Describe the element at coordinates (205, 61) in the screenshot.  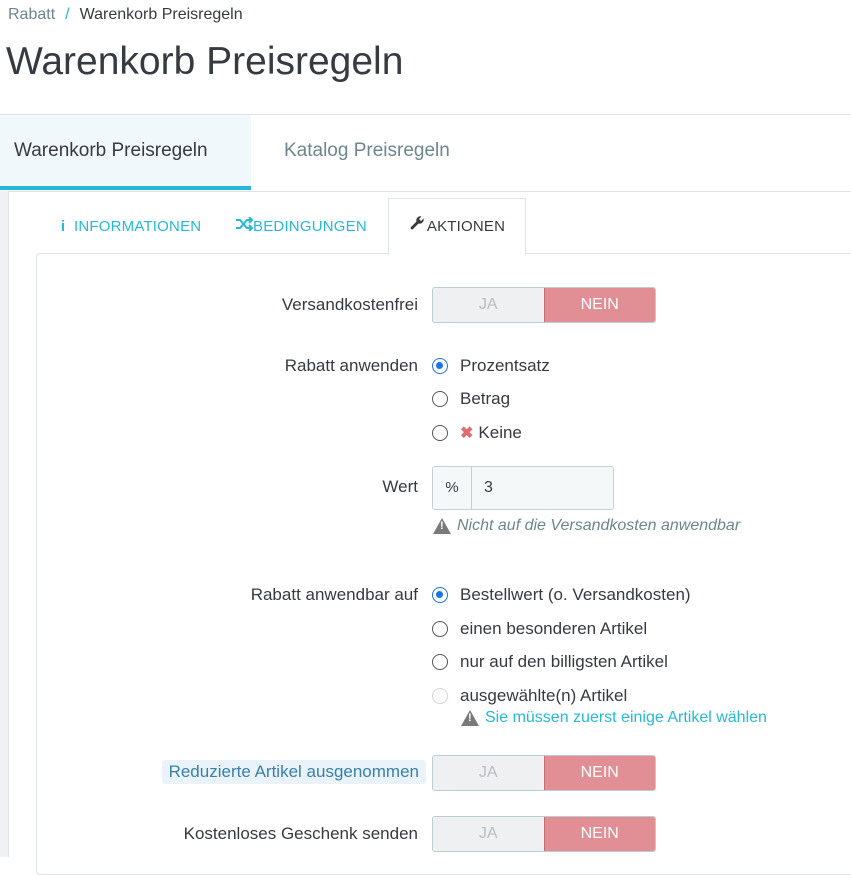
I see `page-title: Warenkorb Preisregeln` at that location.